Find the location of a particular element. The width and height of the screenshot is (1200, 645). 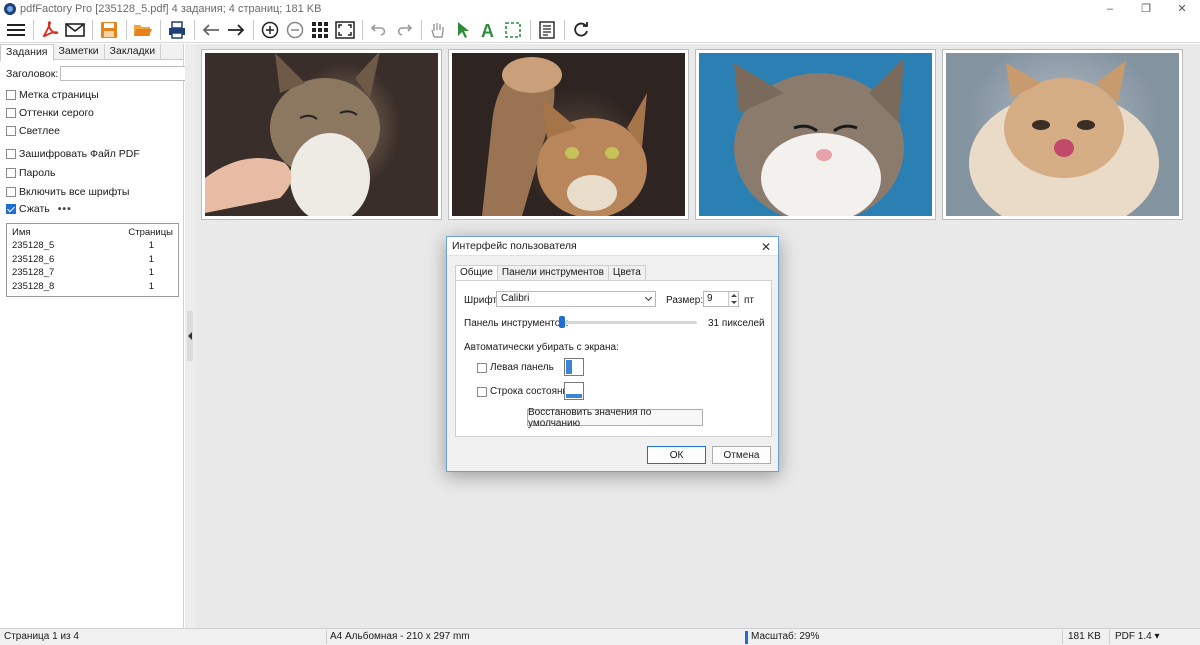

zoom-indicator is located at coordinates (746, 637).